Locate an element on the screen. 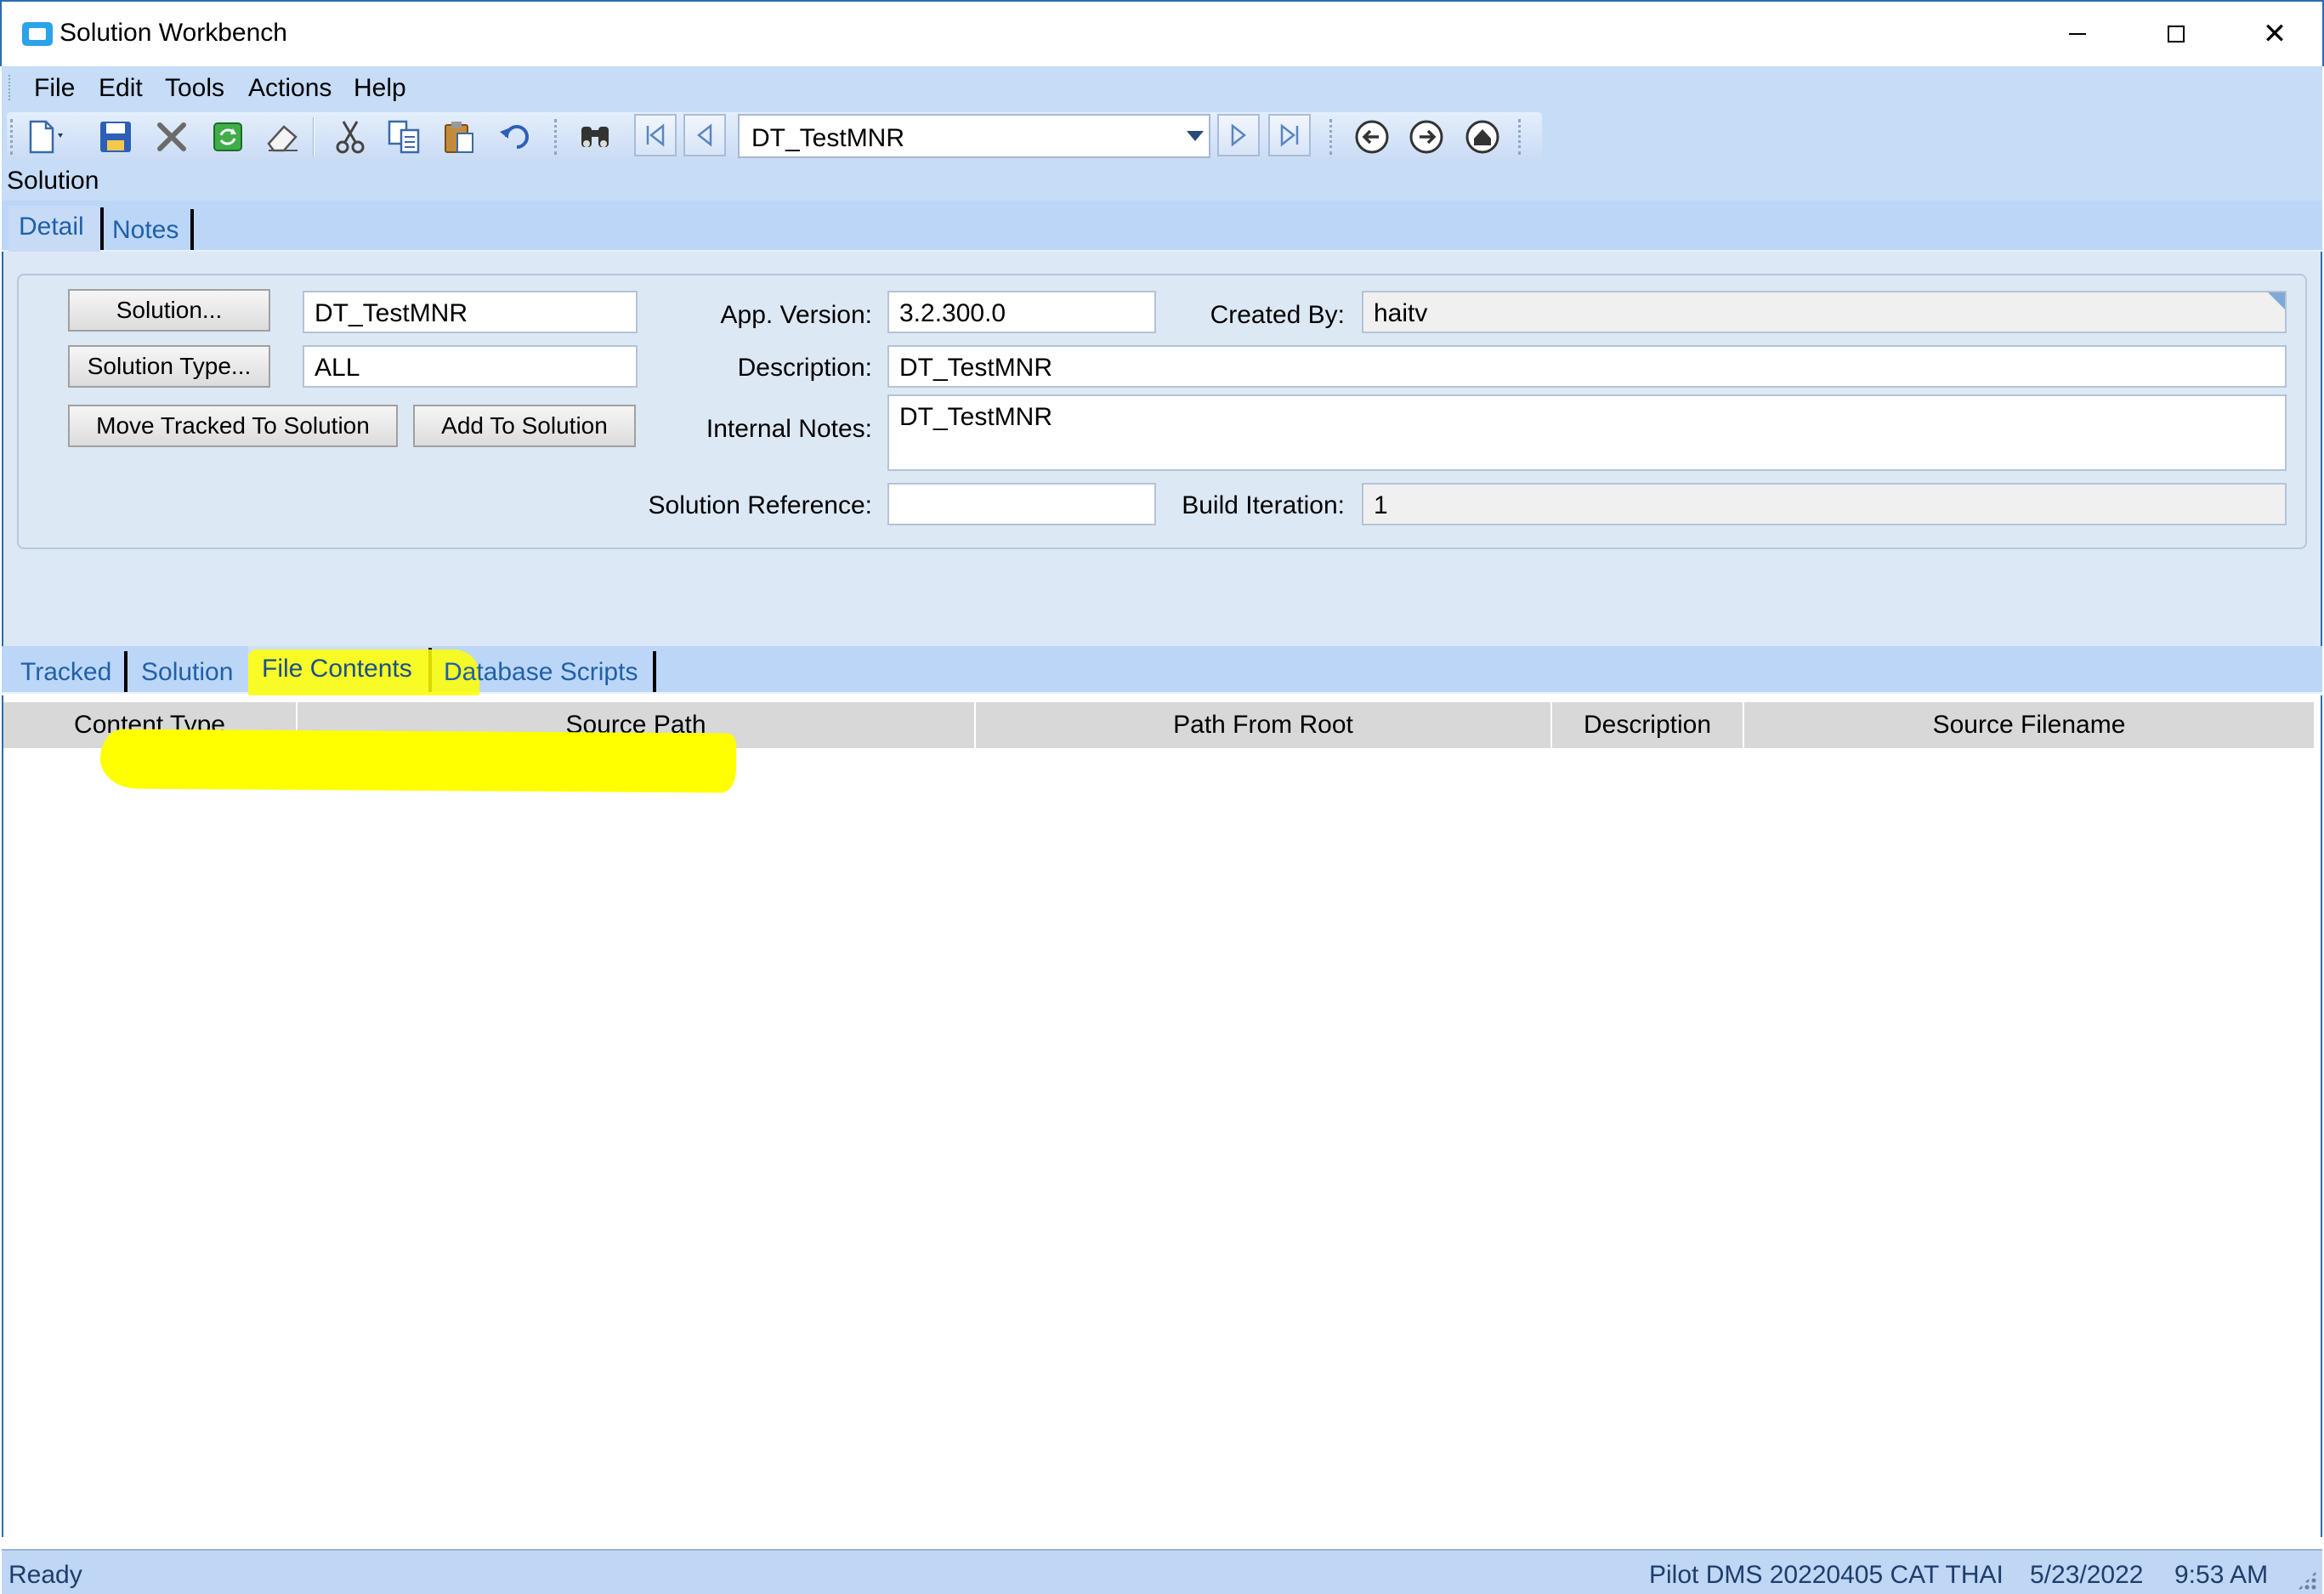 The height and width of the screenshot is (1594, 2324). record-selector-value: DT_TestMNR is located at coordinates (828, 138).